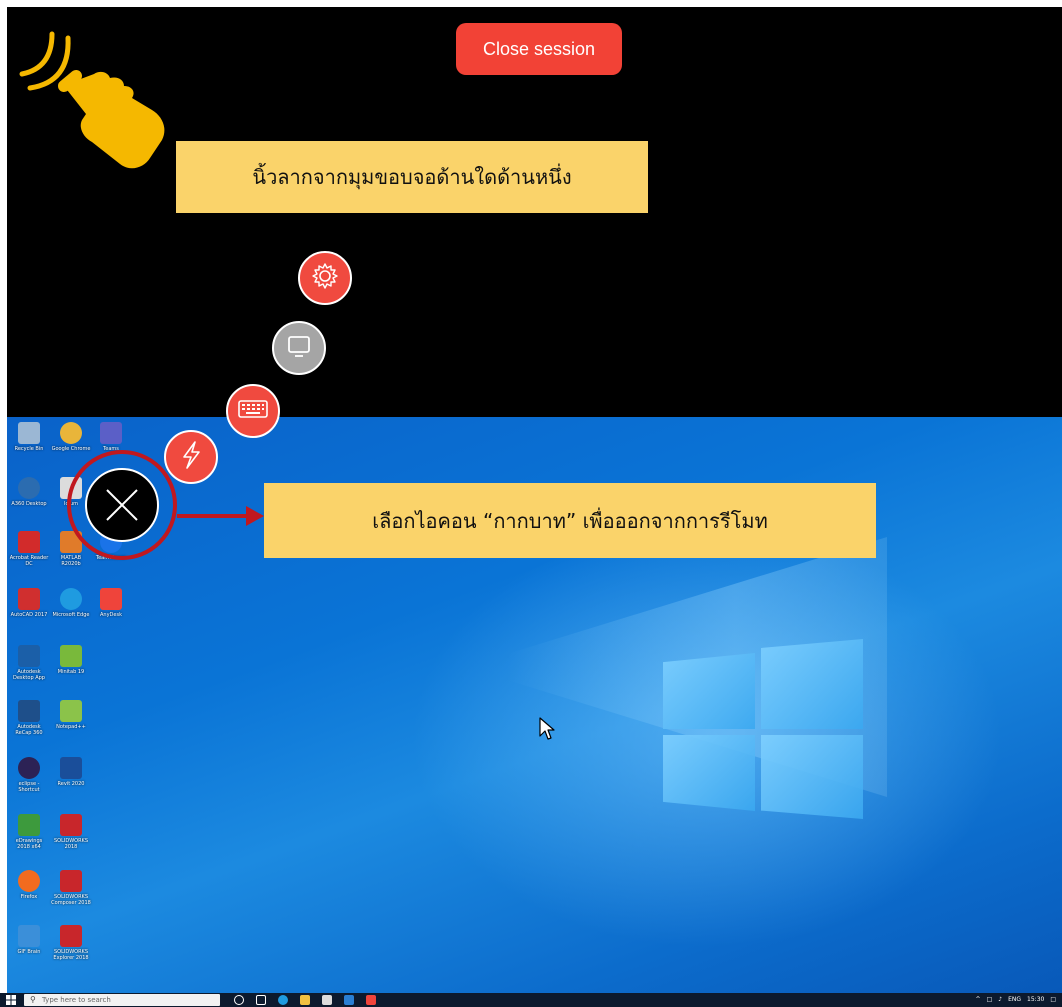 The height and width of the screenshot is (1007, 1062). Describe the element at coordinates (111, 603) in the screenshot. I see `desktop-icon: AnyDesk` at that location.